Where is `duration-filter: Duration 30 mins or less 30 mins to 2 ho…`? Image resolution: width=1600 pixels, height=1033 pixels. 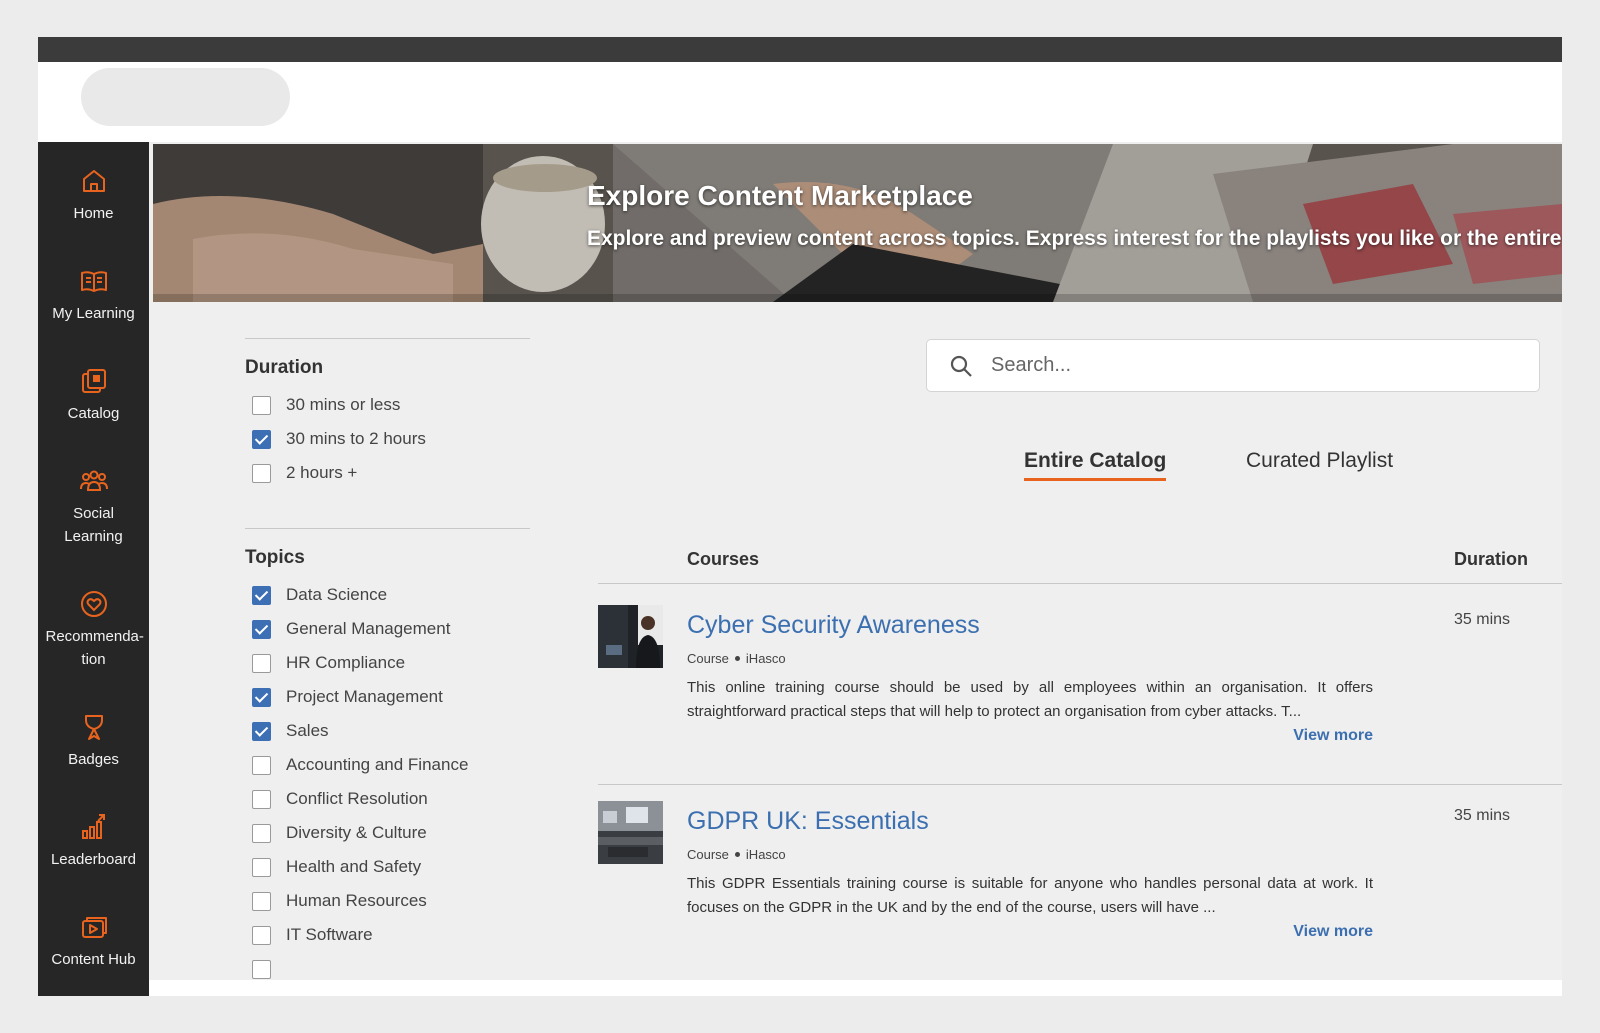
duration-filter: Duration 30 mins or less 30 mins to 2 ho… is located at coordinates (387, 414).